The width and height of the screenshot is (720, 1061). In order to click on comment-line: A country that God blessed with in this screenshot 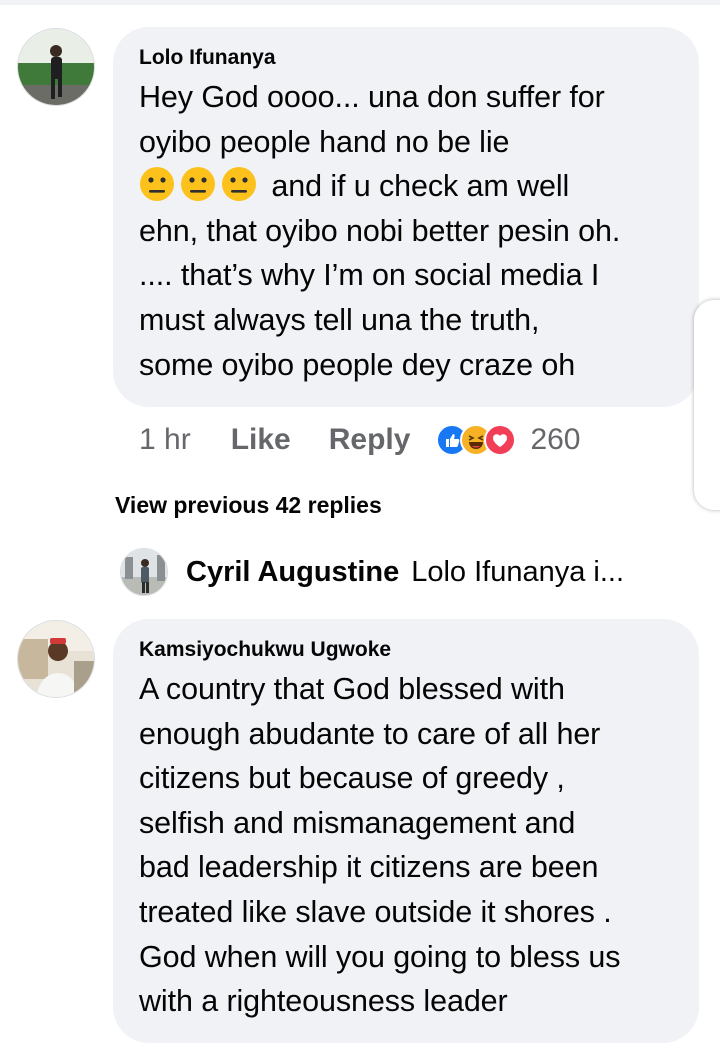, I will do `click(352, 689)`.